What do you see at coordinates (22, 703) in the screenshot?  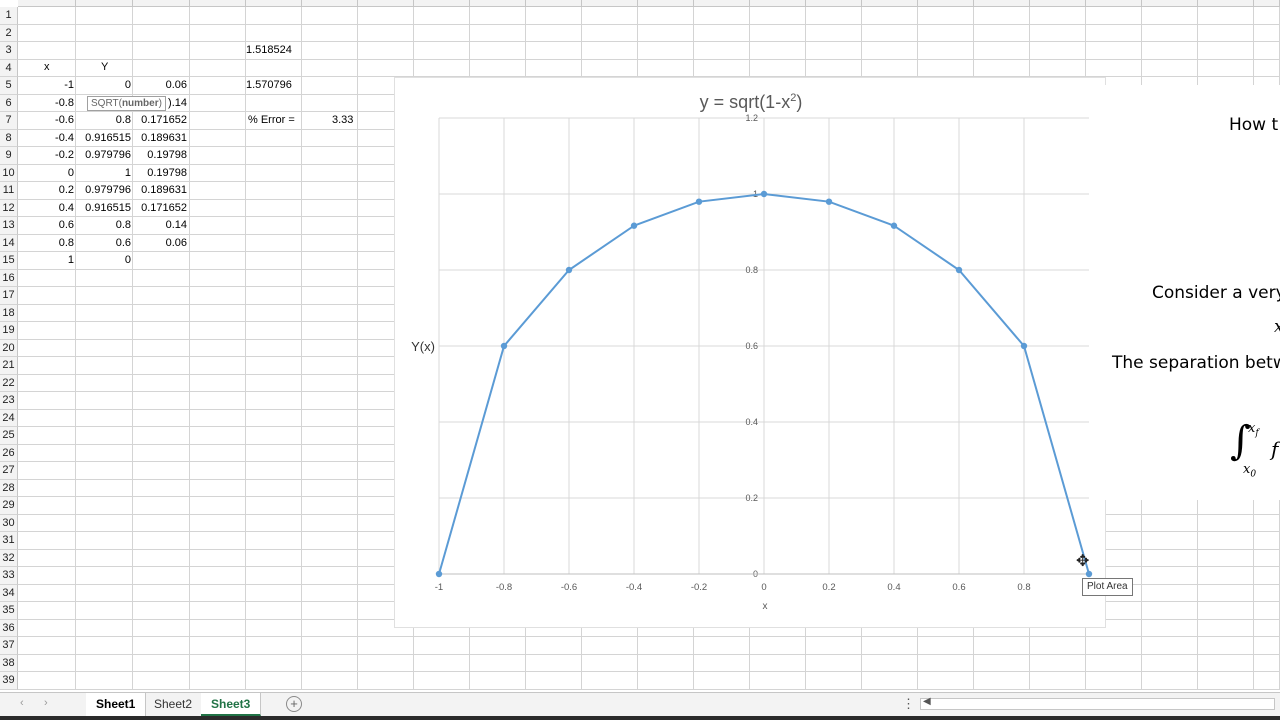 I see `prev-sheet-icon: ‹` at bounding box center [22, 703].